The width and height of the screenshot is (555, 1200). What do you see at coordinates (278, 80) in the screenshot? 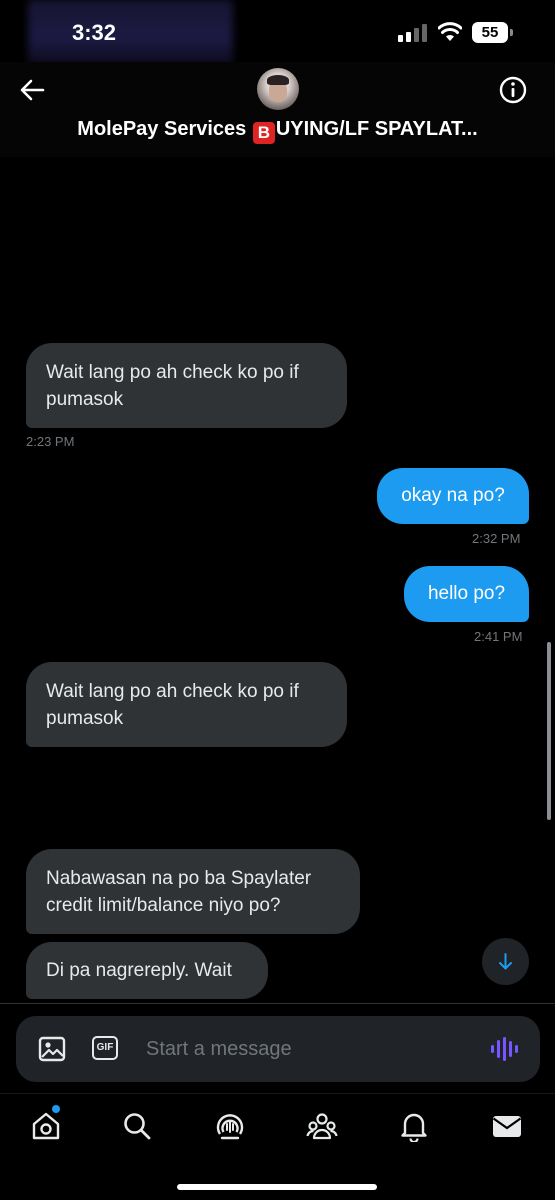
I see `avatar-hair` at bounding box center [278, 80].